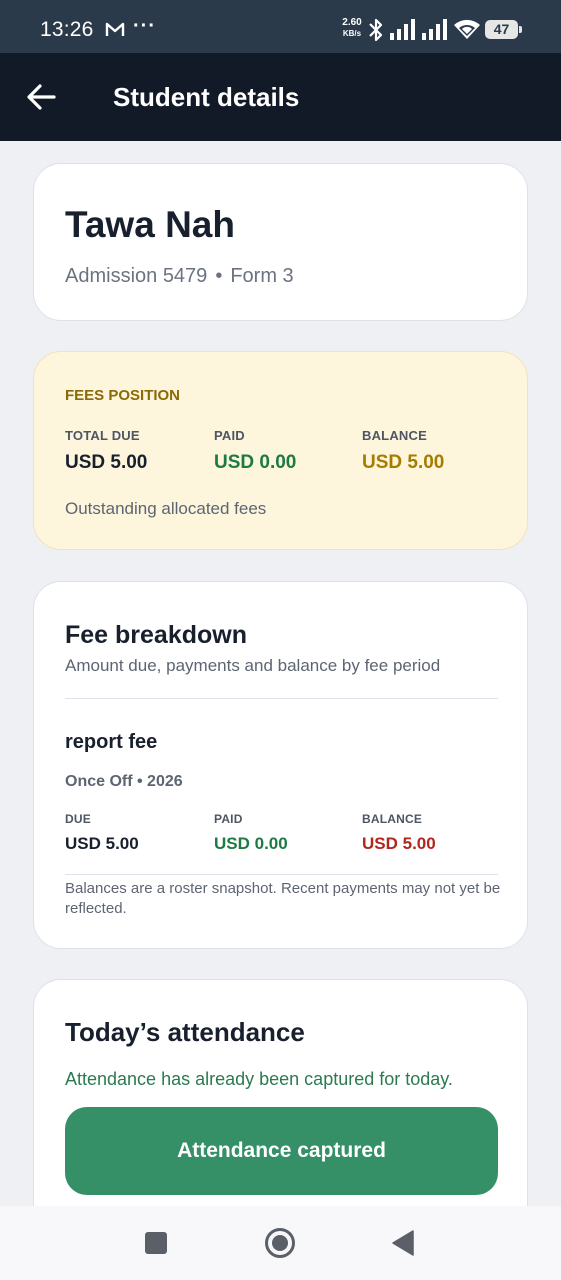  Describe the element at coordinates (185, 1032) in the screenshot. I see `attendance-title: Today’s attendance` at that location.